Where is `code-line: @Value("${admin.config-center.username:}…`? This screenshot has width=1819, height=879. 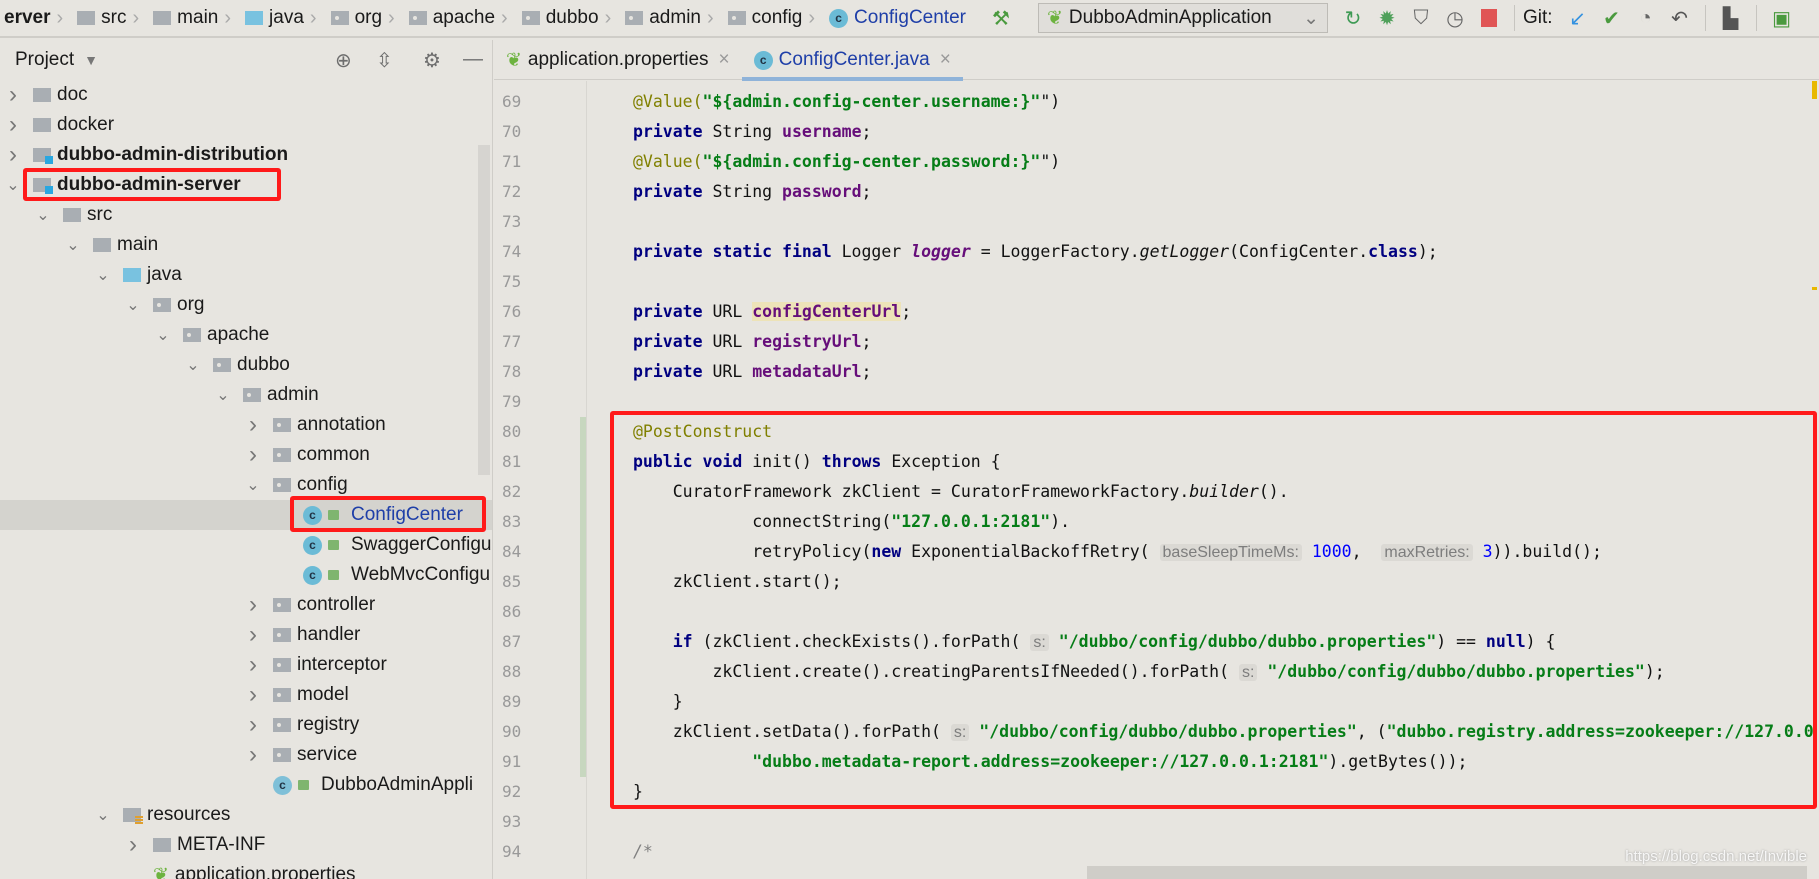
code-line: @Value("${admin.config-center.username:}… is located at coordinates (846, 102).